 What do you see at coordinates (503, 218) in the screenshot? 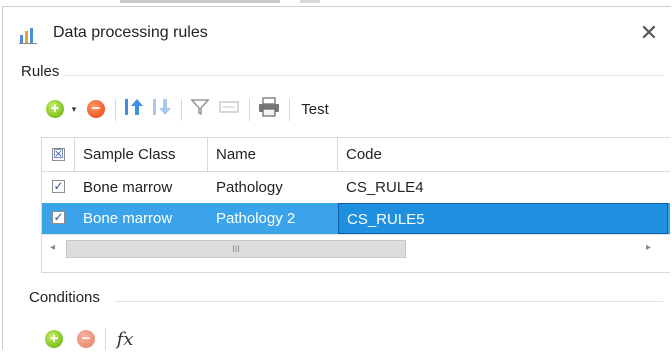
I see `cell-code-editing: CS_RULE5` at bounding box center [503, 218].